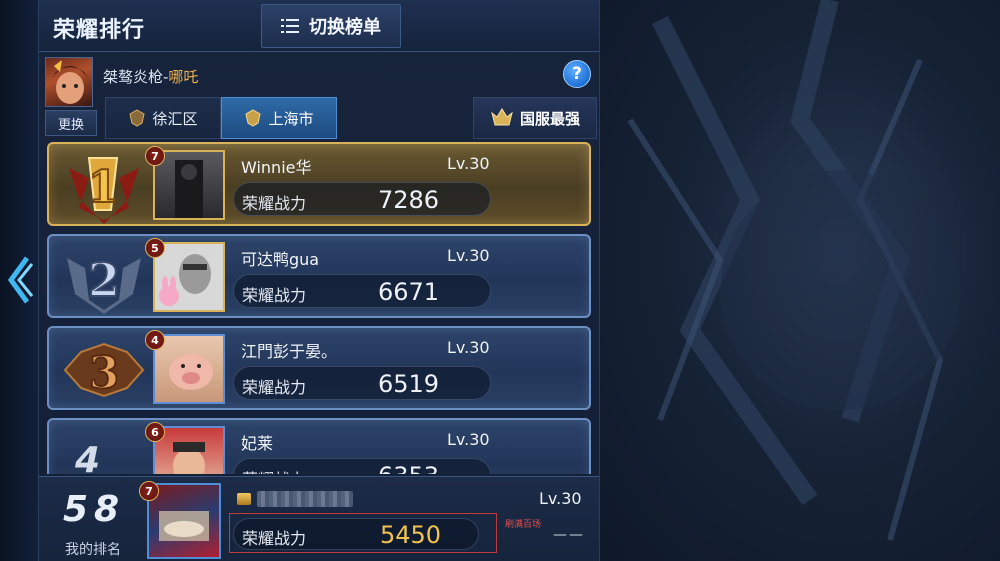 This screenshot has height=561, width=1000. What do you see at coordinates (69, 82) in the screenshot?
I see `hero-avatar` at bounding box center [69, 82].